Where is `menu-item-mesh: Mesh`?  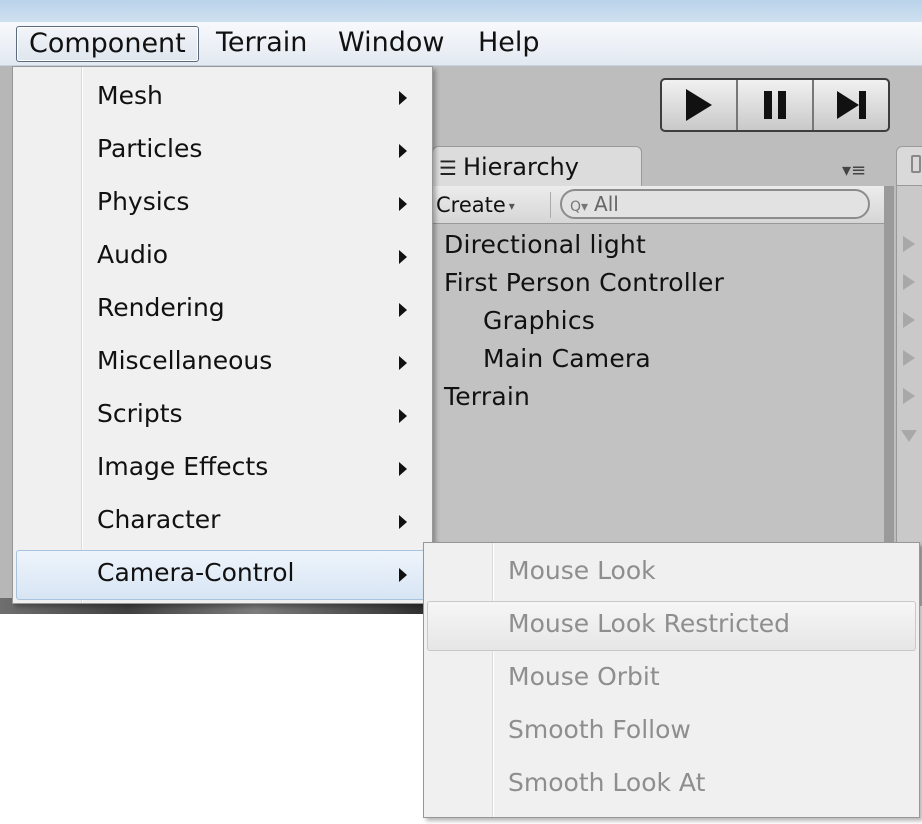
menu-item-mesh: Mesh is located at coordinates (222, 98).